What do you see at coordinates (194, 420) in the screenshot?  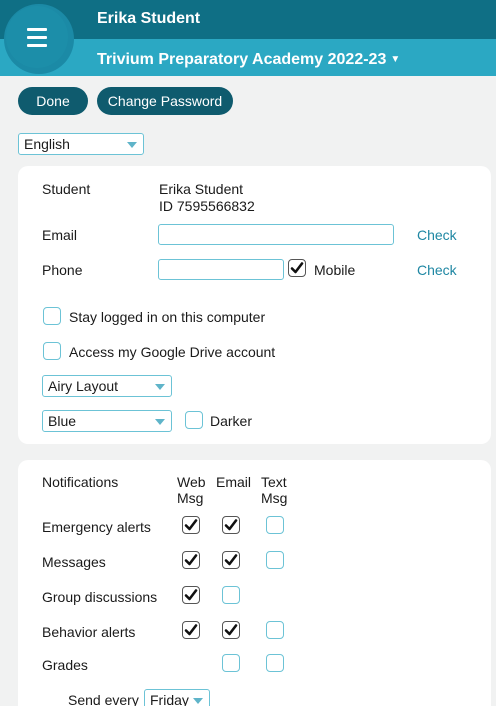 I see `darker-checkbox` at bounding box center [194, 420].